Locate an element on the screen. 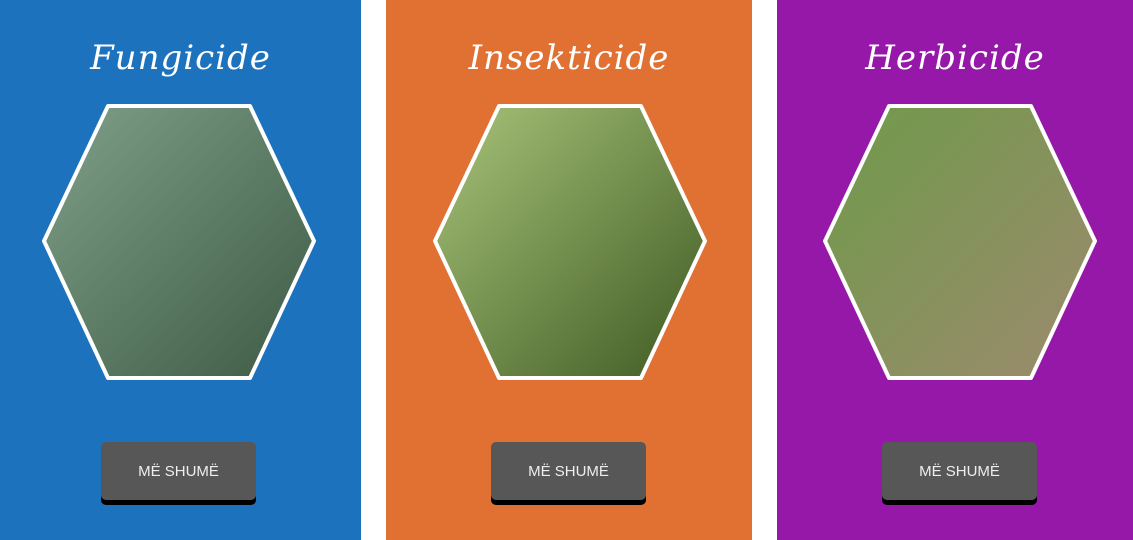  more-button-fungicide: MË SHUMË is located at coordinates (178, 471).